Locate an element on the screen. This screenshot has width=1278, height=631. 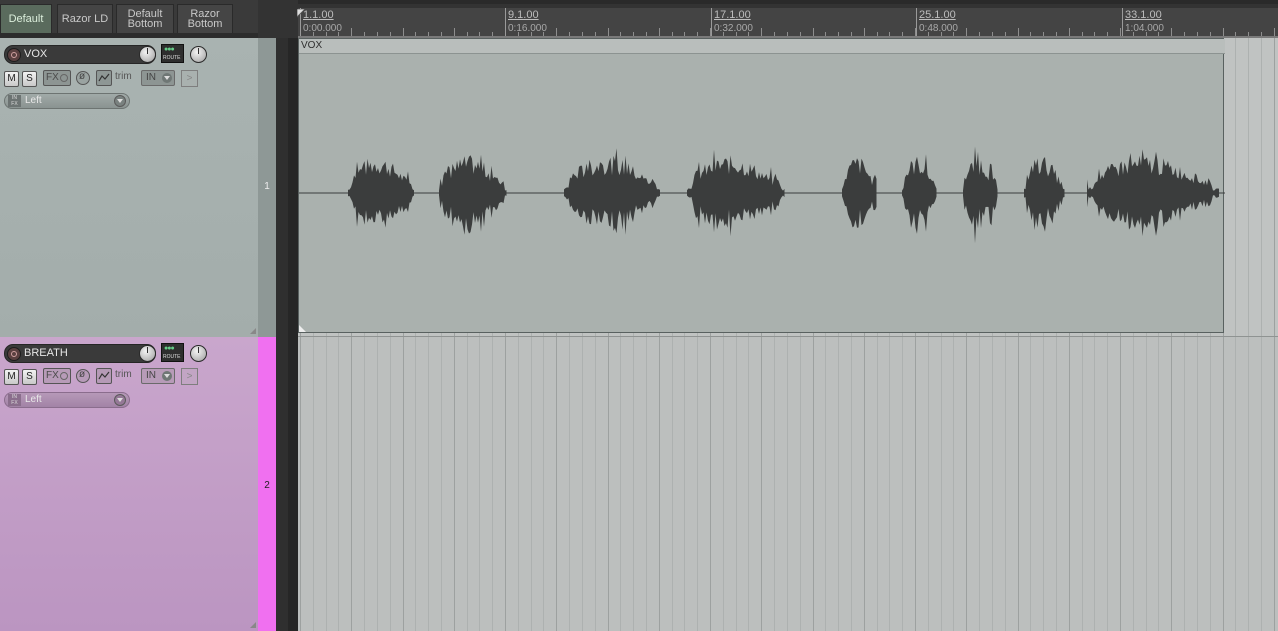
screenset-tab-razor-ld: Razor LD is located at coordinates (85, 19).